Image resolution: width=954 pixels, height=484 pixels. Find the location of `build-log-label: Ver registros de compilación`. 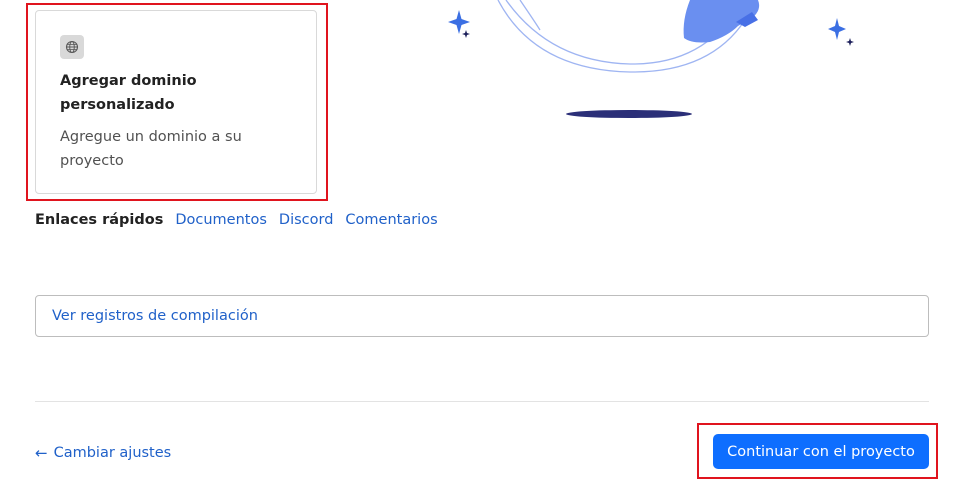

build-log-label: Ver registros de compilación is located at coordinates (155, 316).